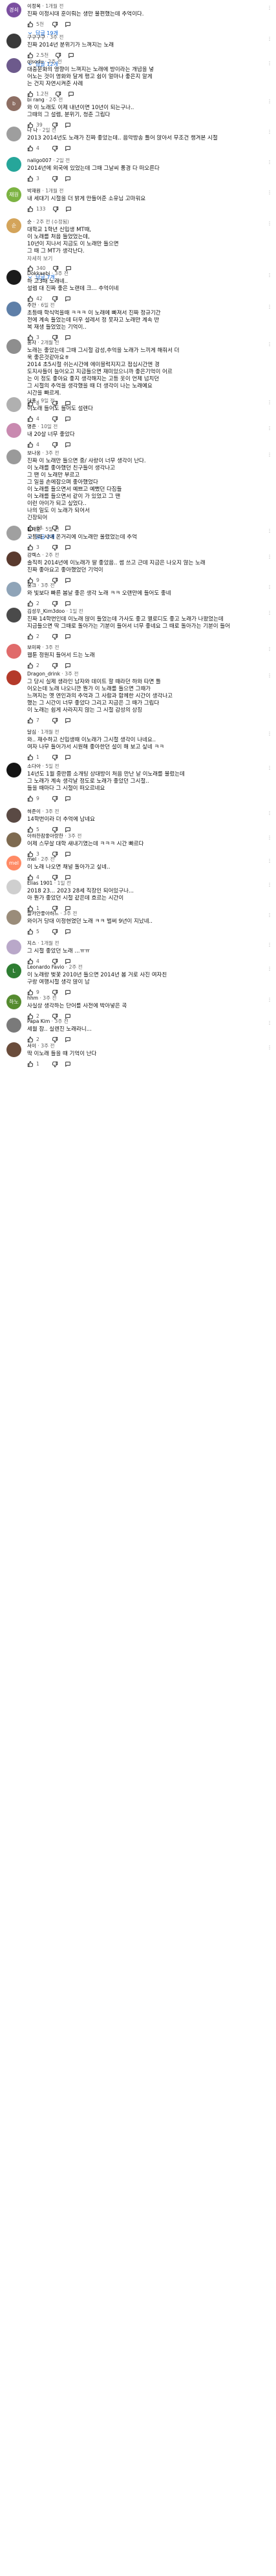  I want to click on comment-author: naligo007, so click(40, 160).